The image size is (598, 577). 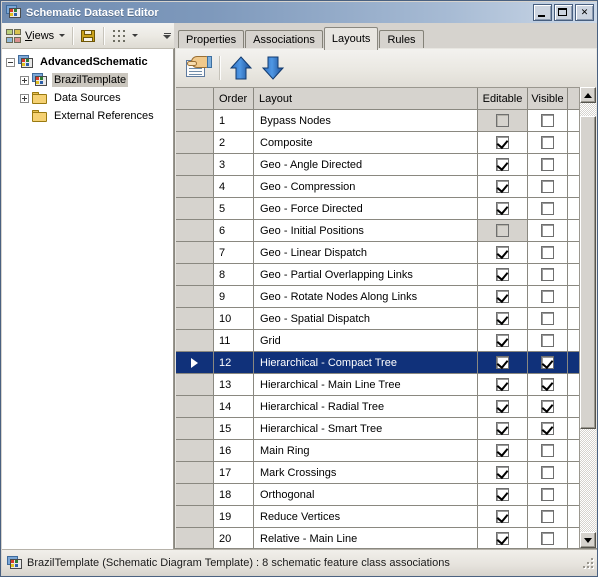 What do you see at coordinates (503, 98) in the screenshot?
I see `grid-header-editable: Editable` at bounding box center [503, 98].